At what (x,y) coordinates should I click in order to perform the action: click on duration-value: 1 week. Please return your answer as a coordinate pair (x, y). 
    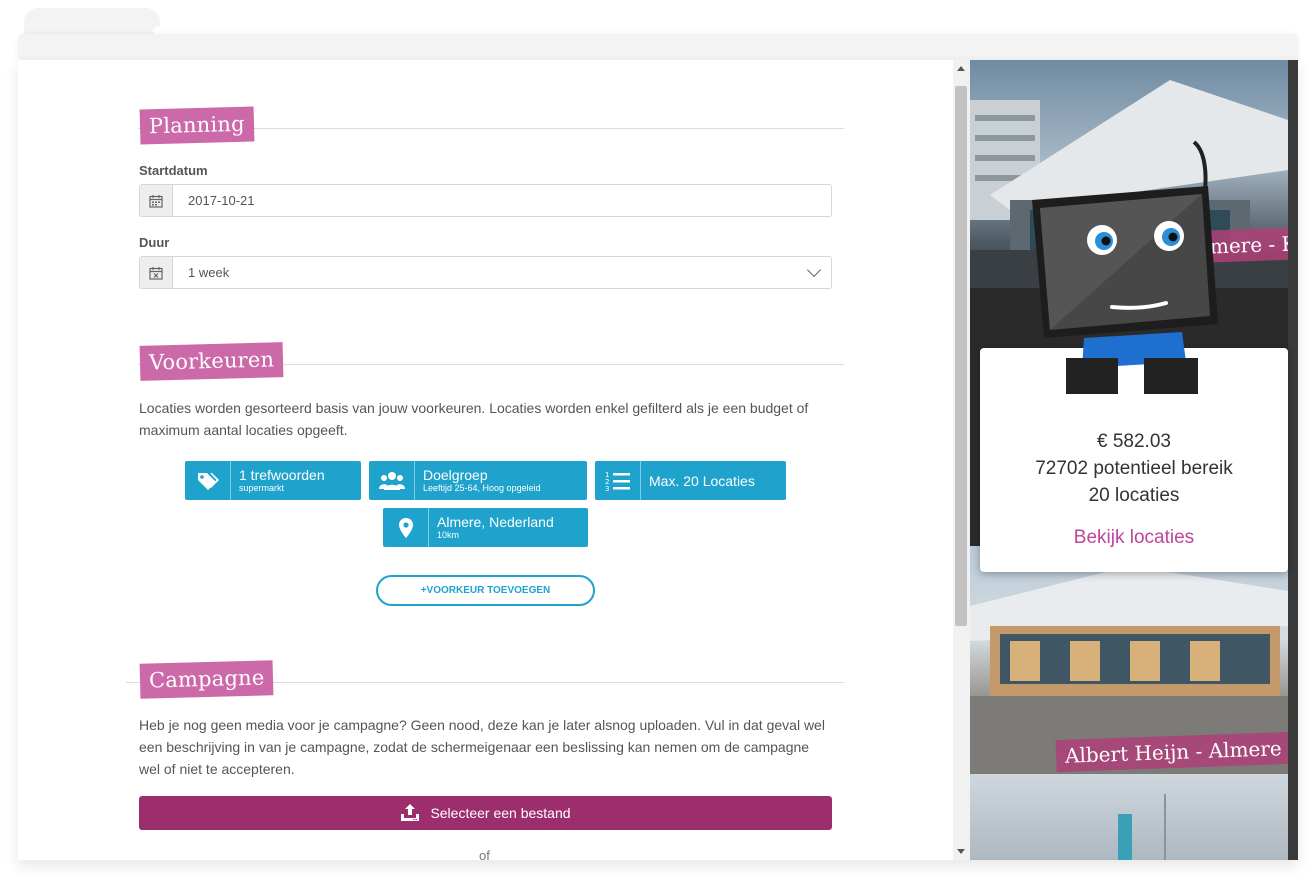
    Looking at the image, I should click on (209, 272).